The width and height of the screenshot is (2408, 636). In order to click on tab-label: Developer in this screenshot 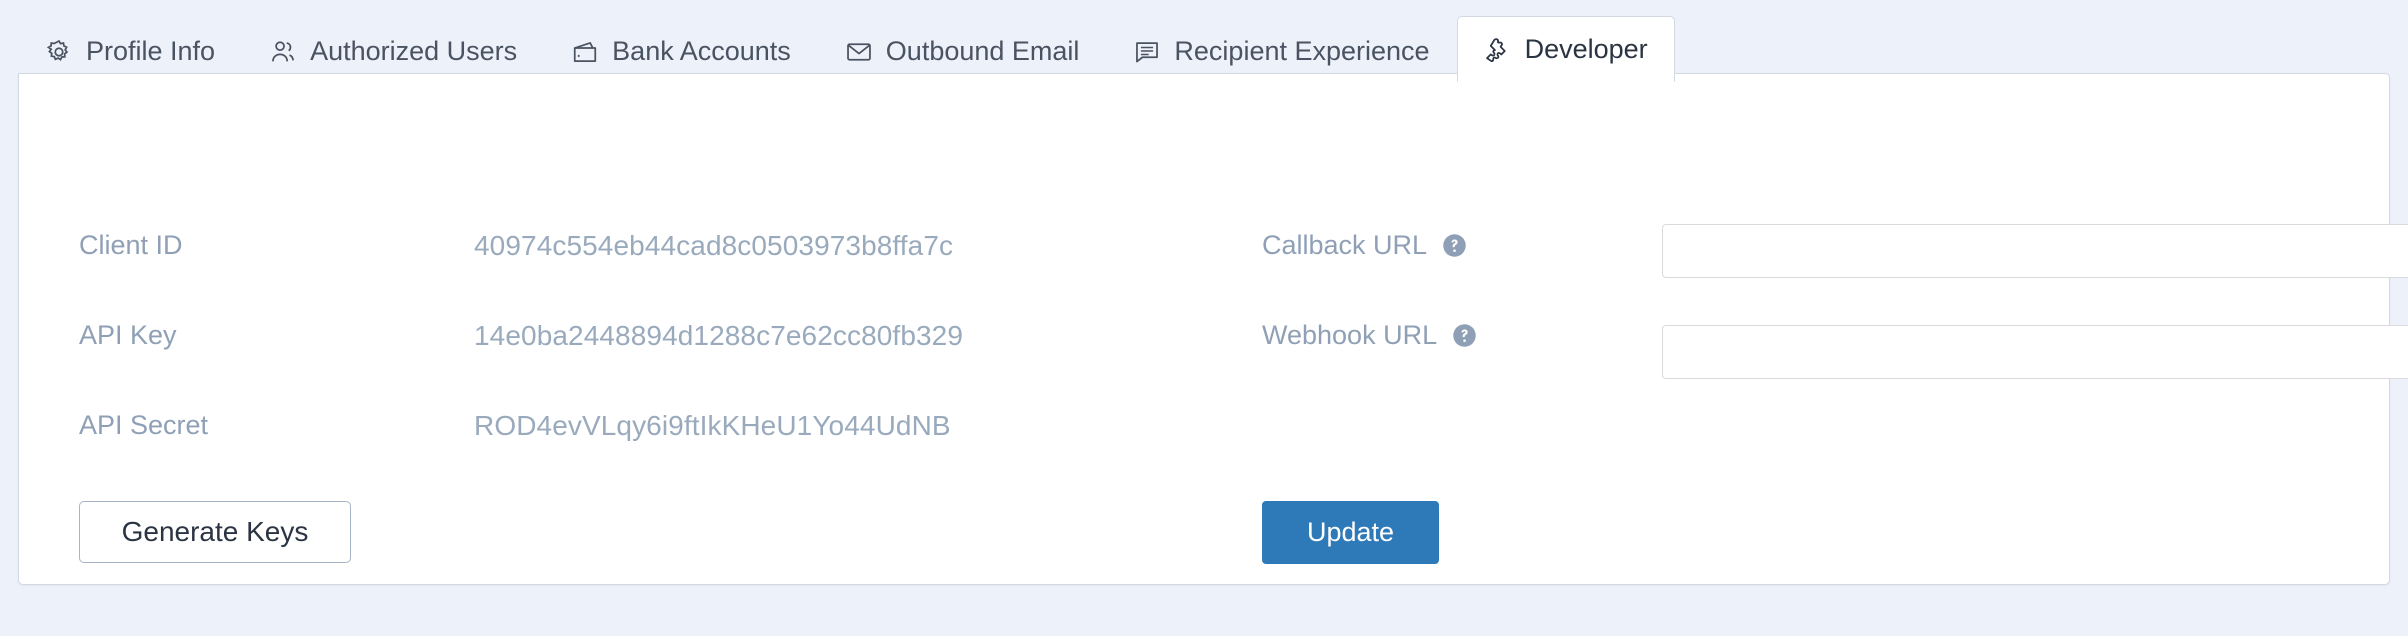, I will do `click(1586, 48)`.